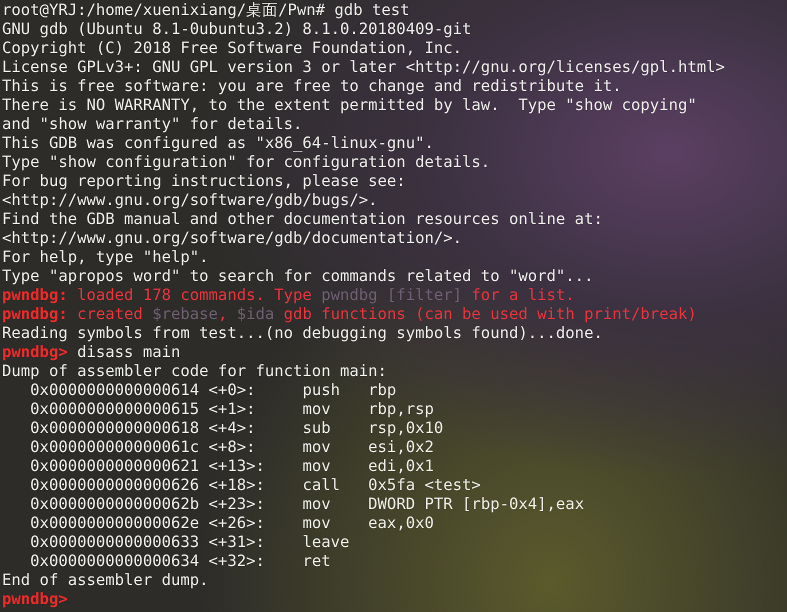 This screenshot has width=787, height=612. What do you see at coordinates (363, 67) in the screenshot?
I see `terminal-line: License GPLv3+: GNU GPL version 3 or later <http://gnu.org/licenses/gpl.html>` at bounding box center [363, 67].